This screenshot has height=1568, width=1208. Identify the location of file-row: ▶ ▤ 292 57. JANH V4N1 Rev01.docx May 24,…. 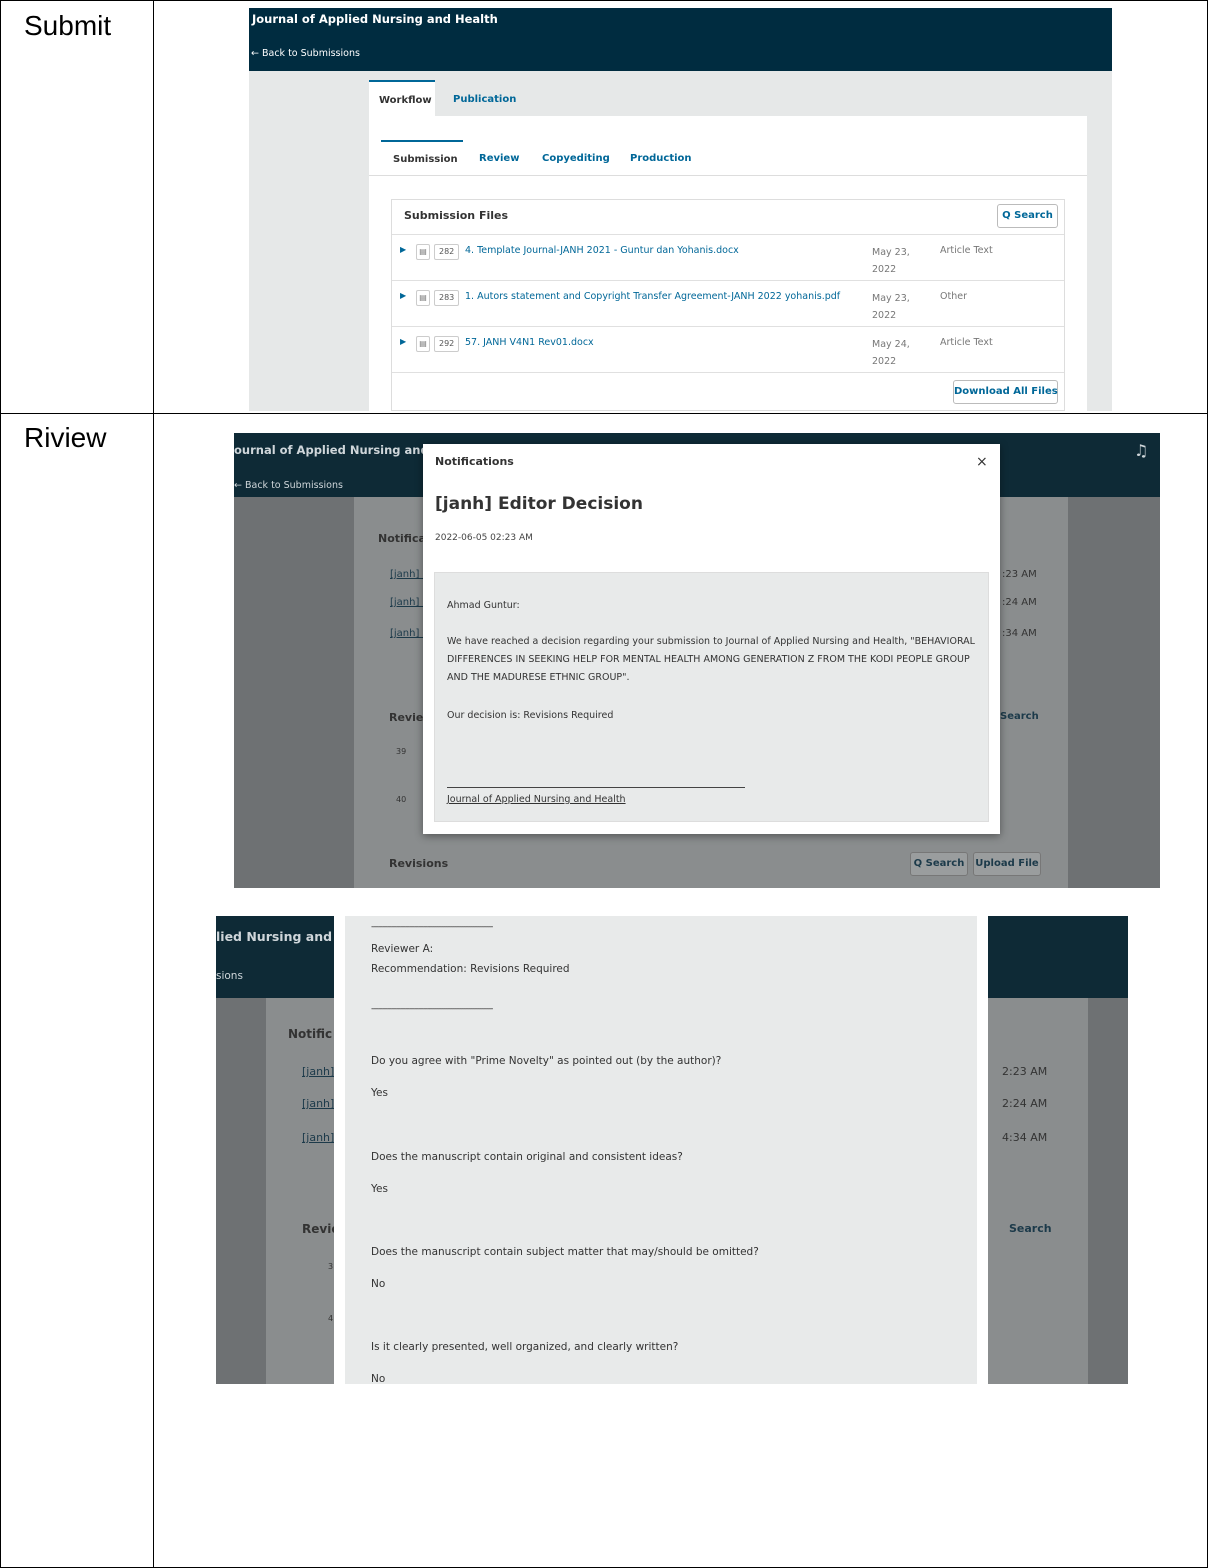
(728, 349).